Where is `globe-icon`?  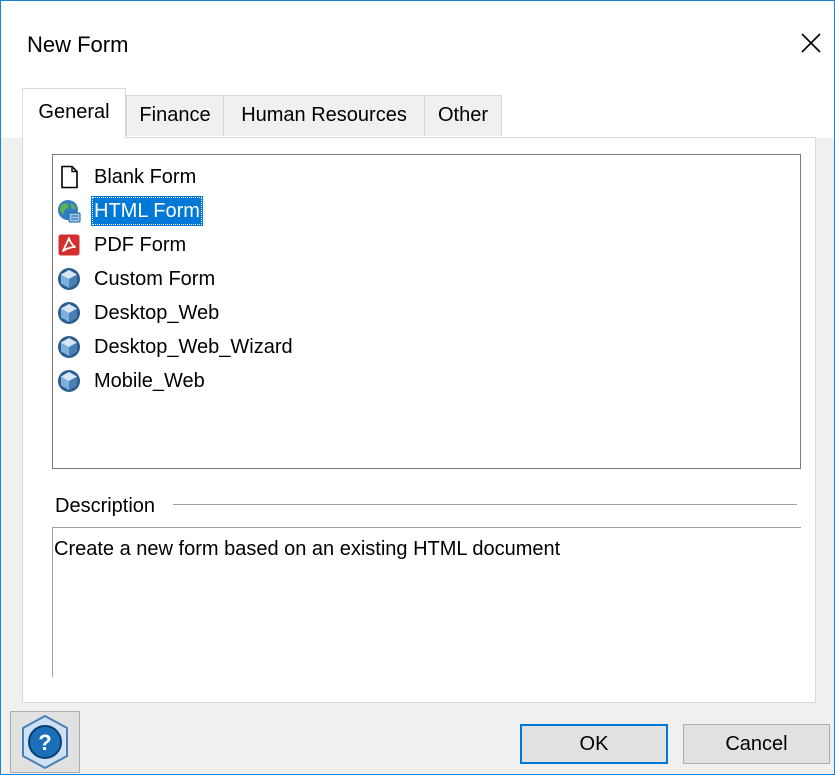
globe-icon is located at coordinates (69, 211).